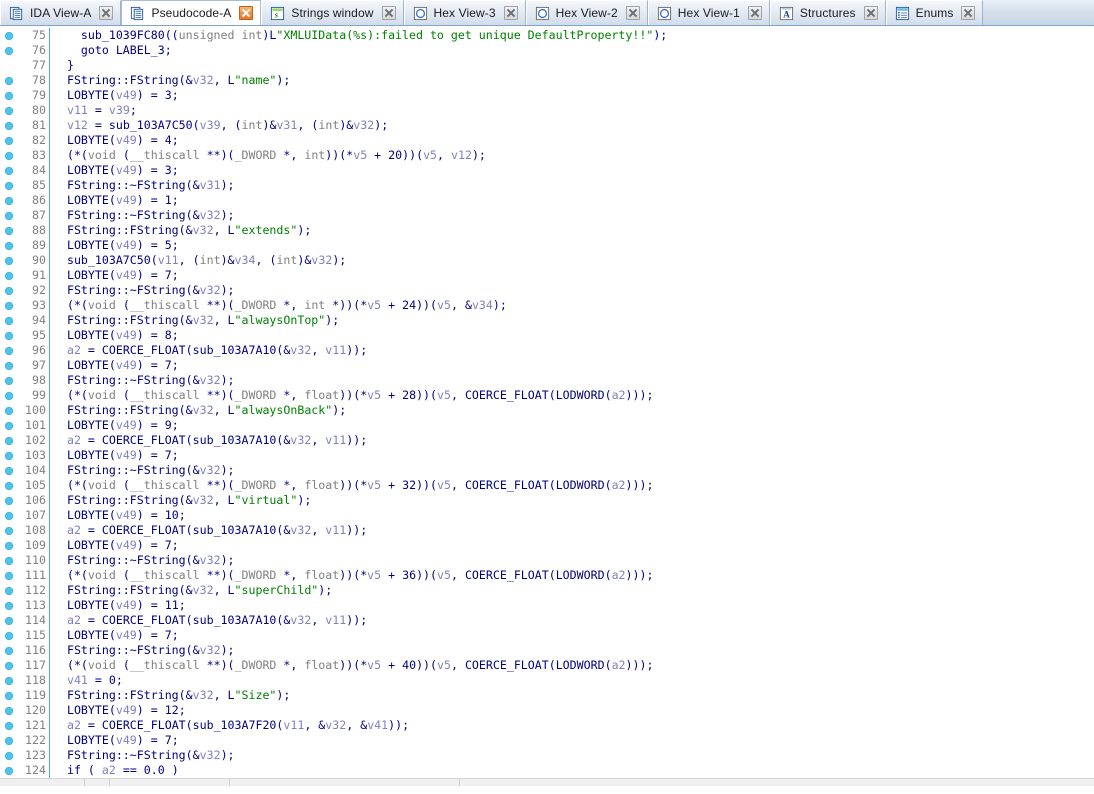 Image resolution: width=1094 pixels, height=794 pixels. What do you see at coordinates (547, 425) in the screenshot?
I see `code-line: 101 LOBYTE(v49) = 9;` at bounding box center [547, 425].